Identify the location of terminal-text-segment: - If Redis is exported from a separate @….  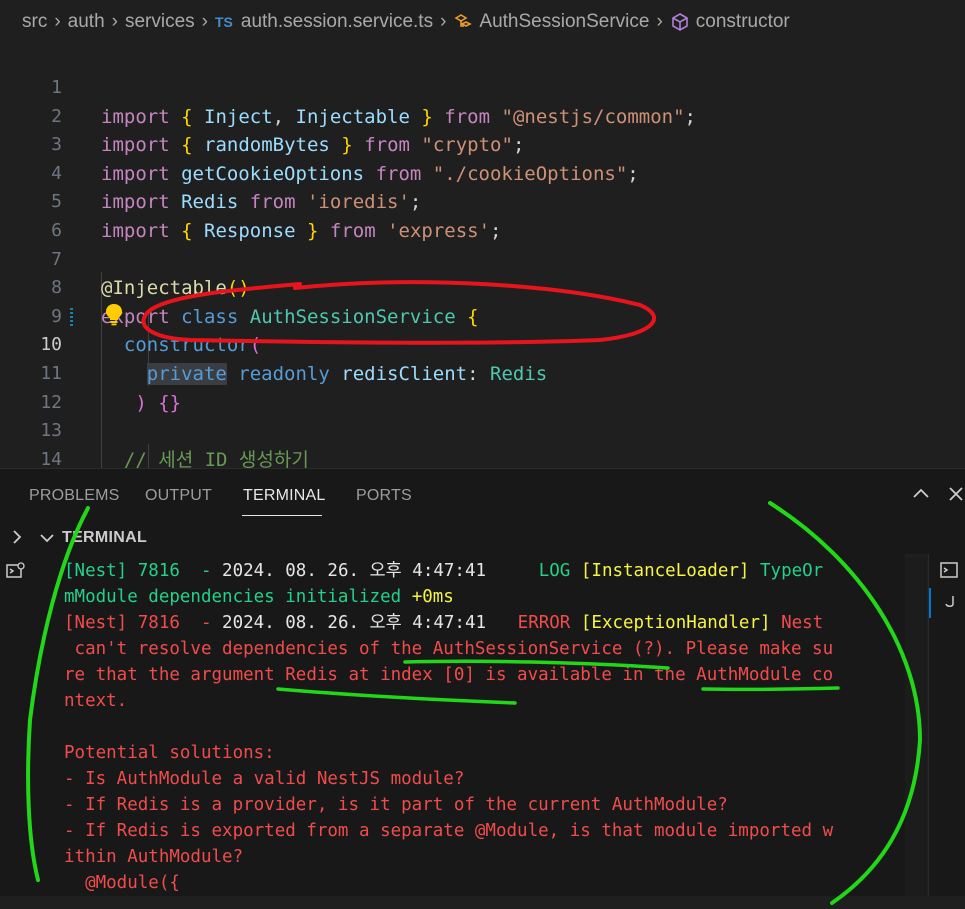
(449, 831).